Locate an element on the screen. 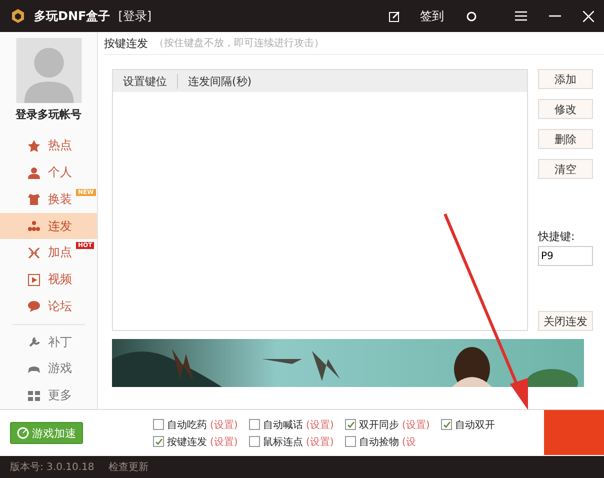 The height and width of the screenshot is (478, 604). app-title: 多玩DNF盒子 is located at coordinates (72, 16).